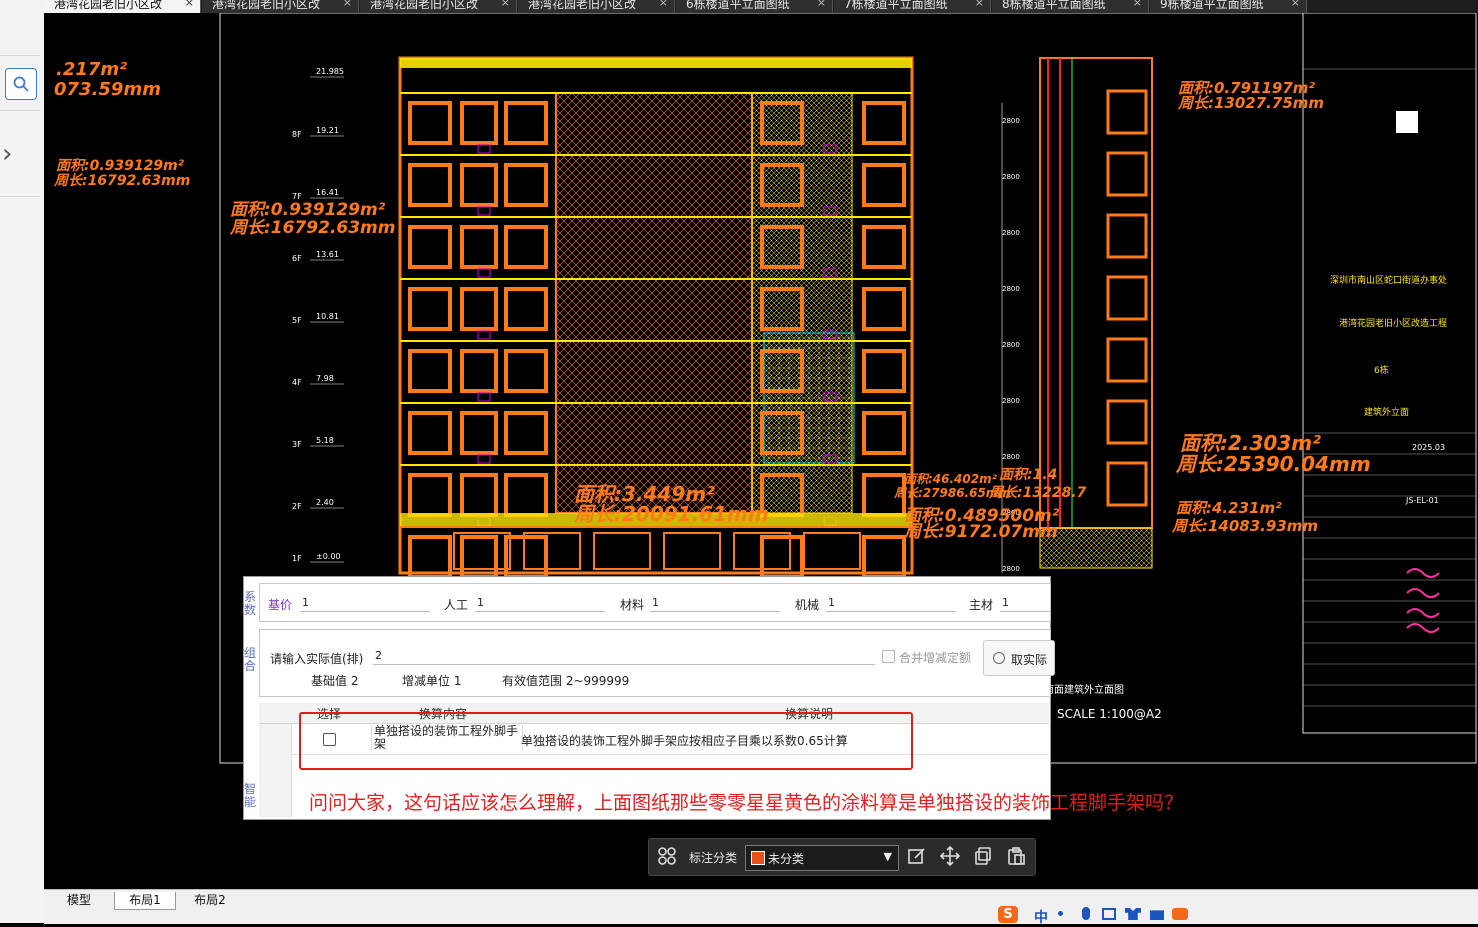 The height and width of the screenshot is (927, 1478). What do you see at coordinates (667, 857) in the screenshot?
I see `grid-icon` at bounding box center [667, 857].